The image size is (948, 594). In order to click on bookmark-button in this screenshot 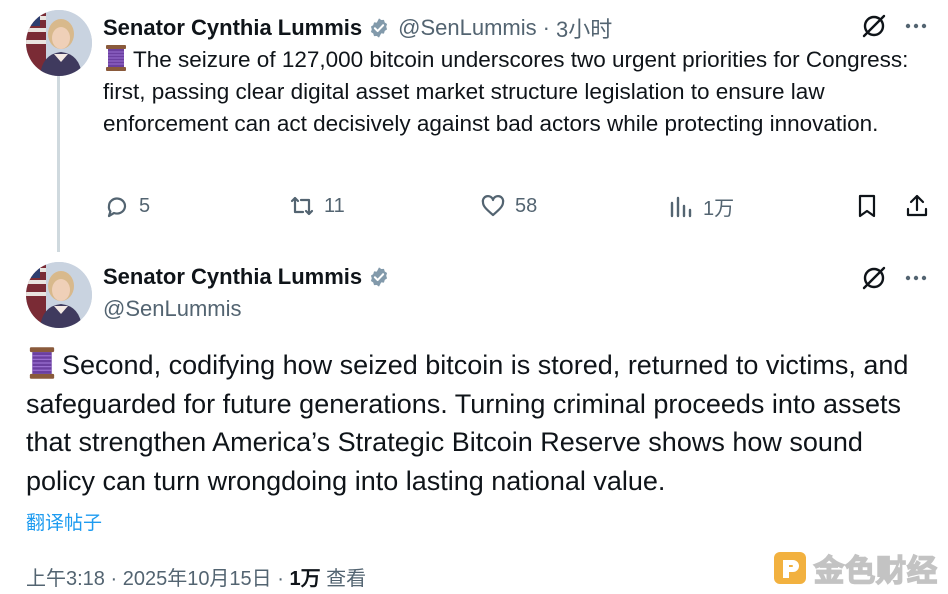, I will do `click(867, 206)`.